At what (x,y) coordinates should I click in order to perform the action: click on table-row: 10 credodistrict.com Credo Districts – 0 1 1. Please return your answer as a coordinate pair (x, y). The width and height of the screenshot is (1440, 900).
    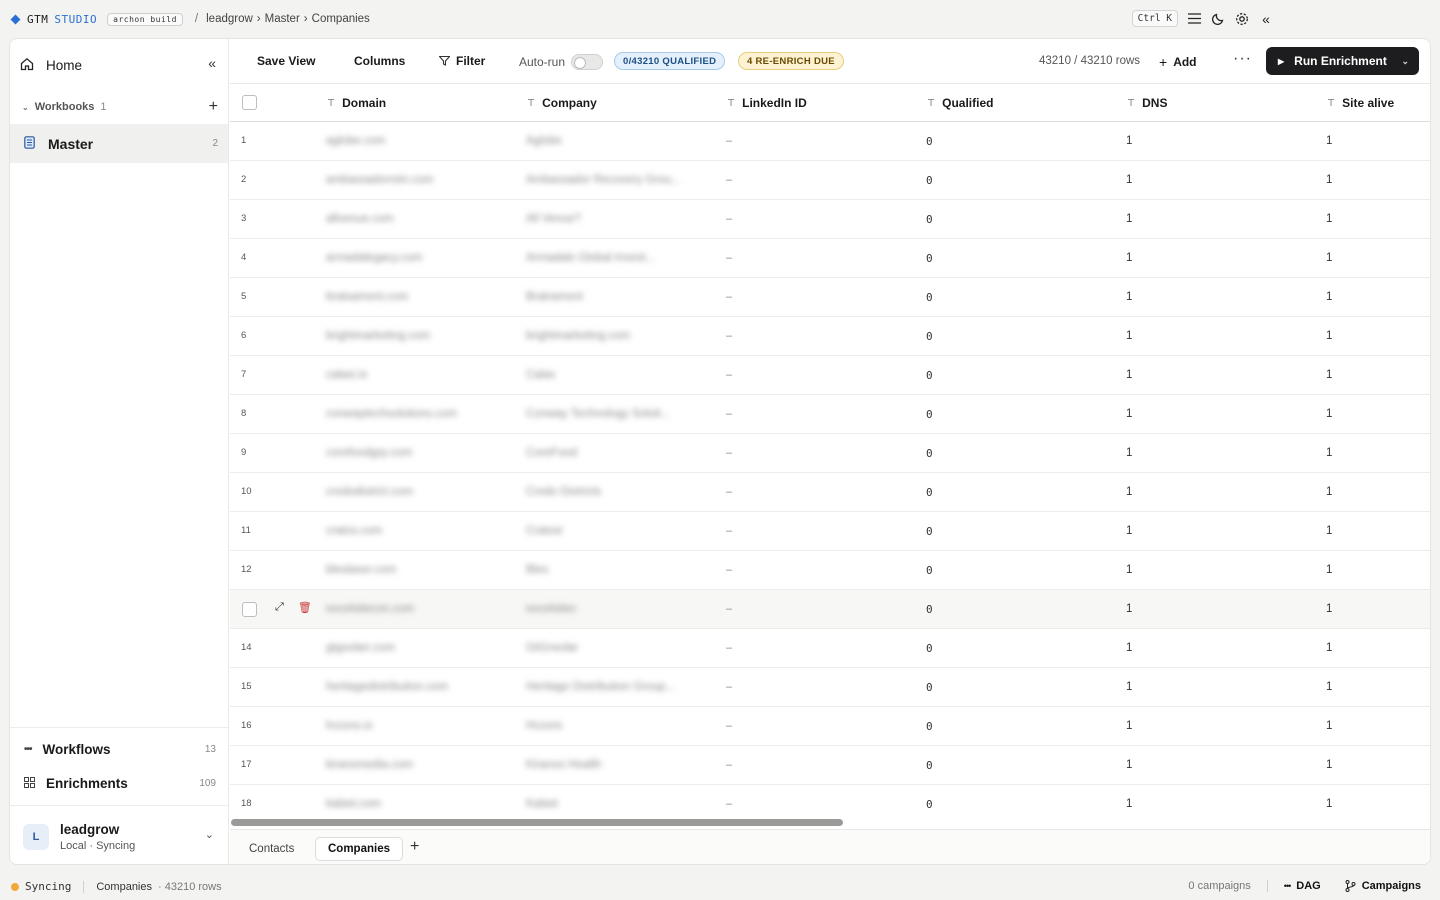
    Looking at the image, I should click on (830, 492).